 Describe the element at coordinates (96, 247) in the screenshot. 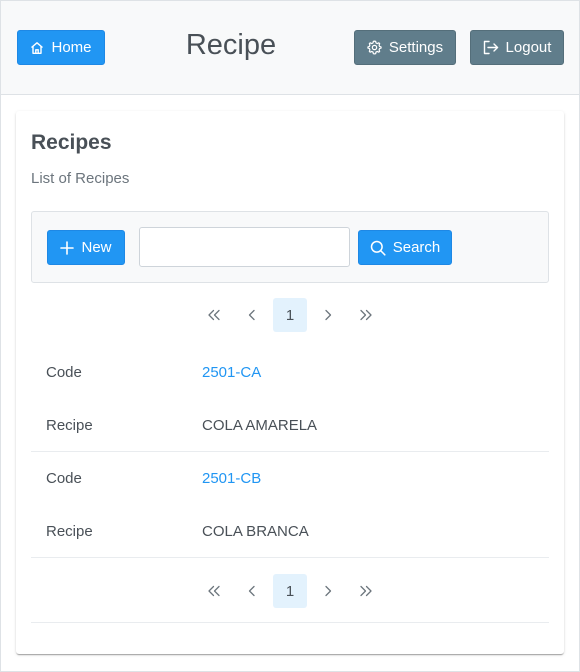

I see `new-button-label: New` at that location.